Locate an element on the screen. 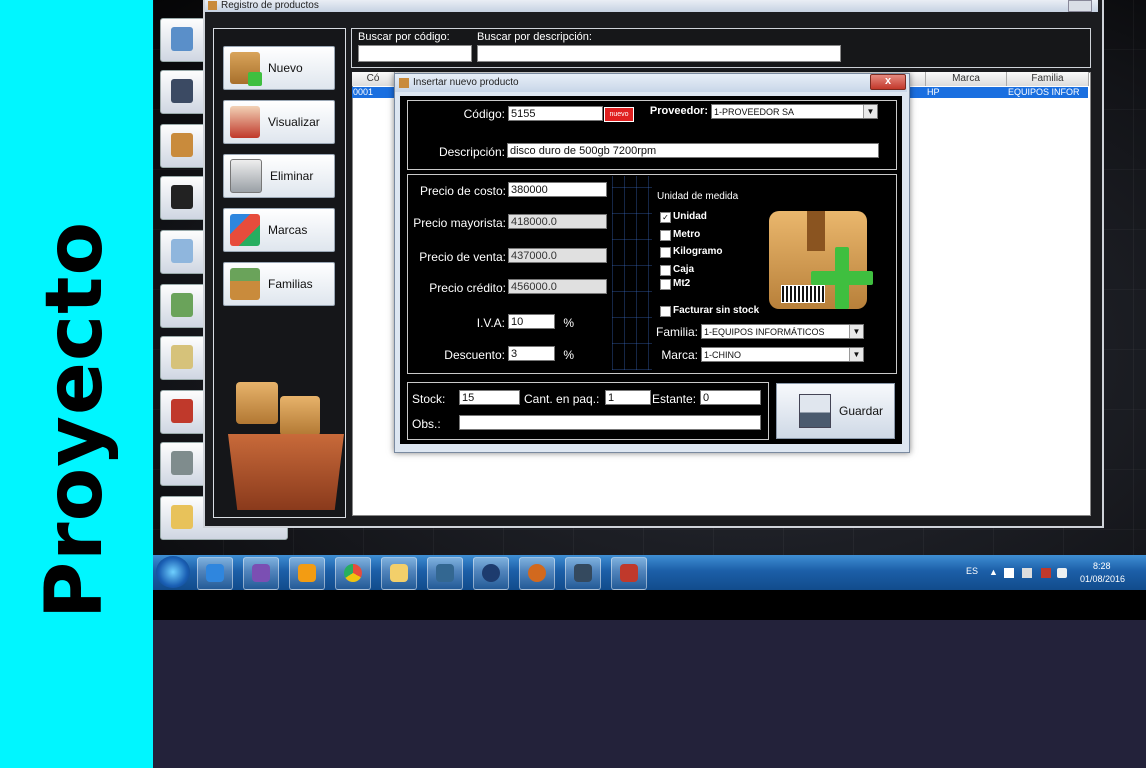 Image resolution: width=1146 pixels, height=768 pixels. visualizar-label: Visualizar is located at coordinates (294, 122).